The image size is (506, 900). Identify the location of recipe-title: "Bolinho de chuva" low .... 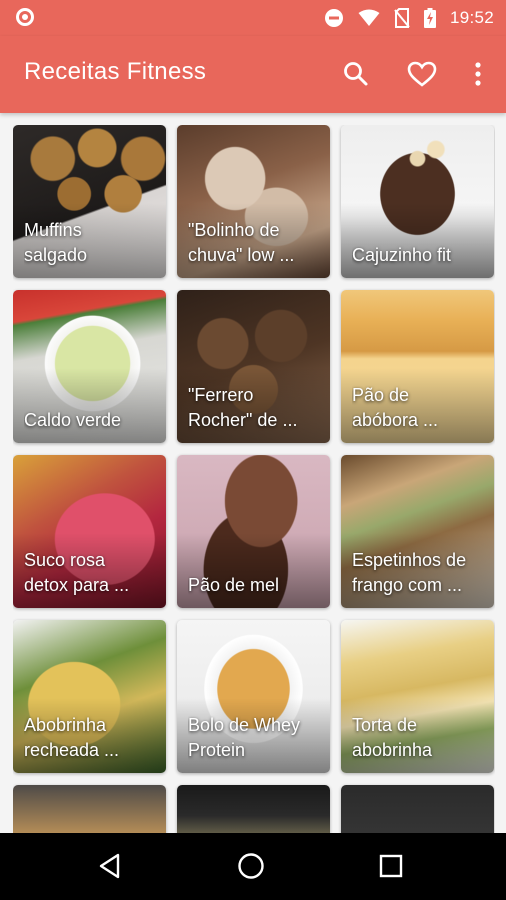
(241, 242).